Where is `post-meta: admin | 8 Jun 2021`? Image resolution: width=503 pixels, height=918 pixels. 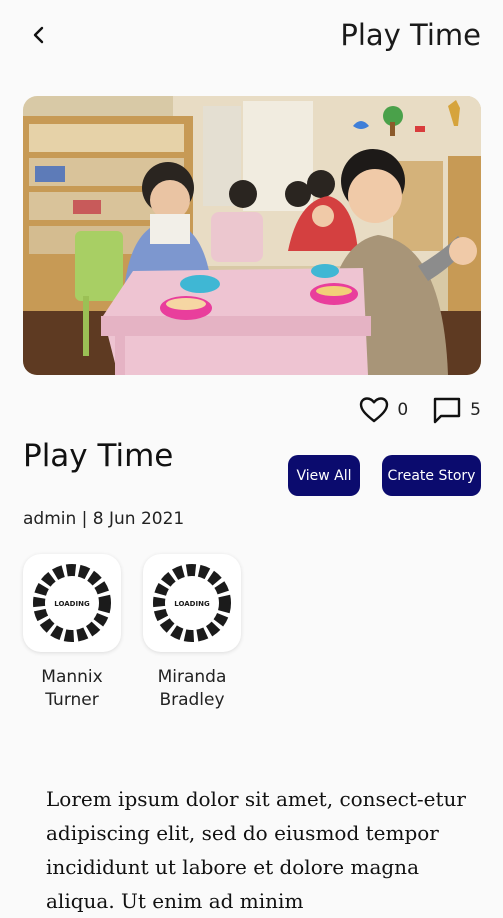
post-meta: admin | 8 Jun 2021 is located at coordinates (104, 519).